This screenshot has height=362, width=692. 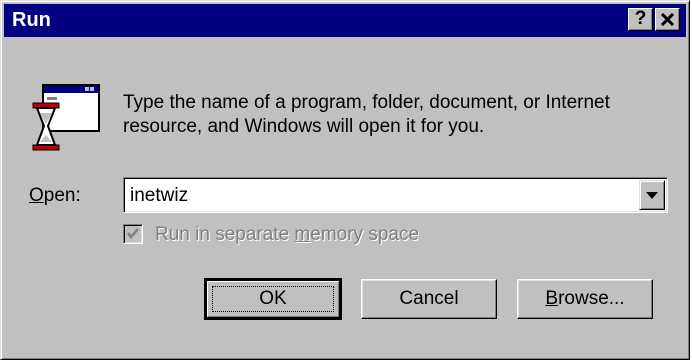 I want to click on help-button: ?, so click(x=640, y=19).